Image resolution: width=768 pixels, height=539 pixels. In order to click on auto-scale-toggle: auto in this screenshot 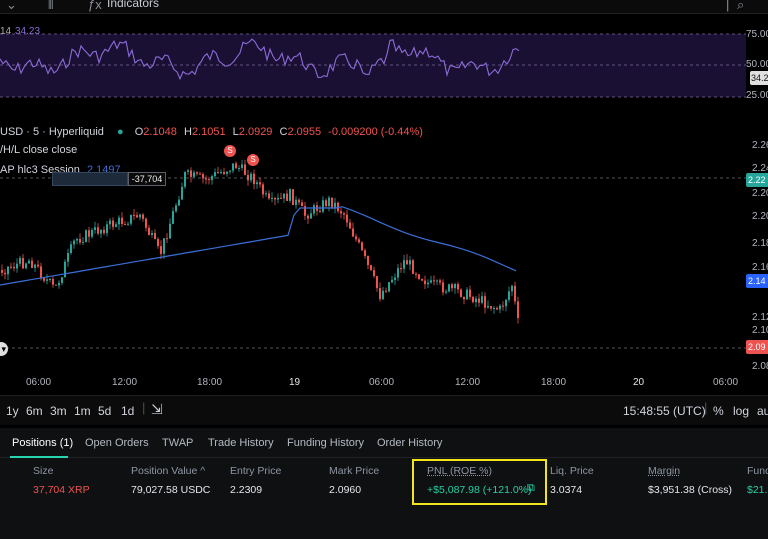, I will do `click(762, 411)`.